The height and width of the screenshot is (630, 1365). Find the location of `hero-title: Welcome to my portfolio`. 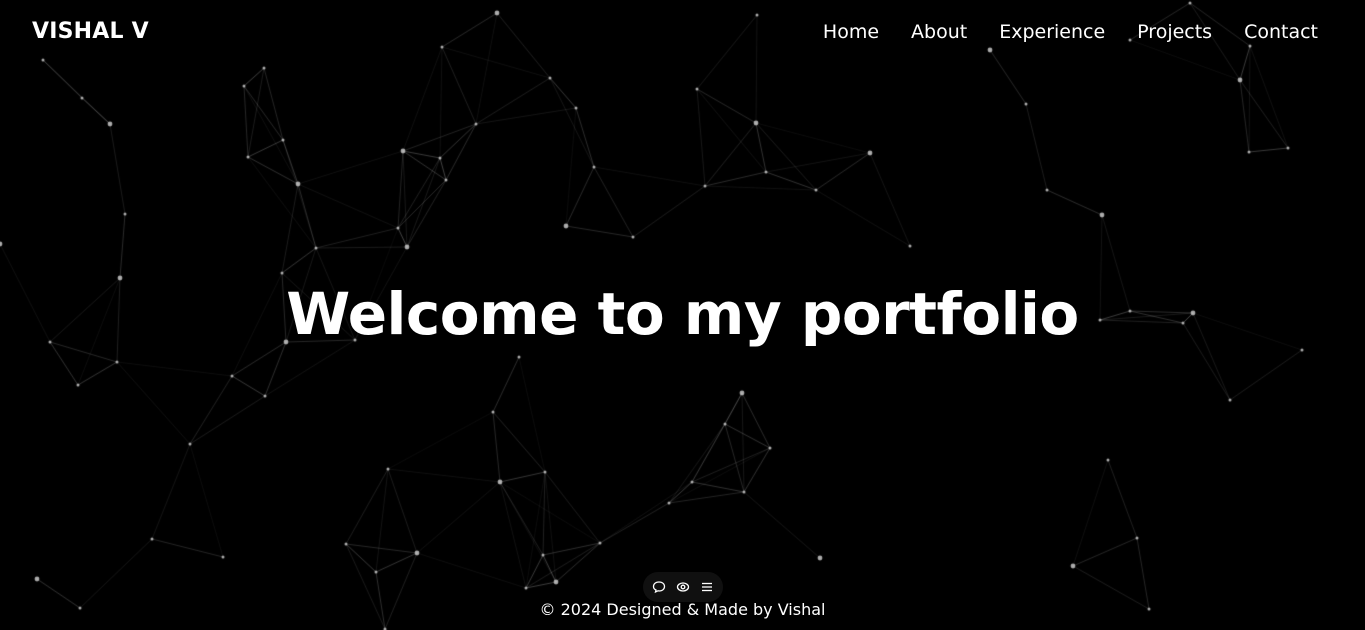

hero-title: Welcome to my portfolio is located at coordinates (682, 314).